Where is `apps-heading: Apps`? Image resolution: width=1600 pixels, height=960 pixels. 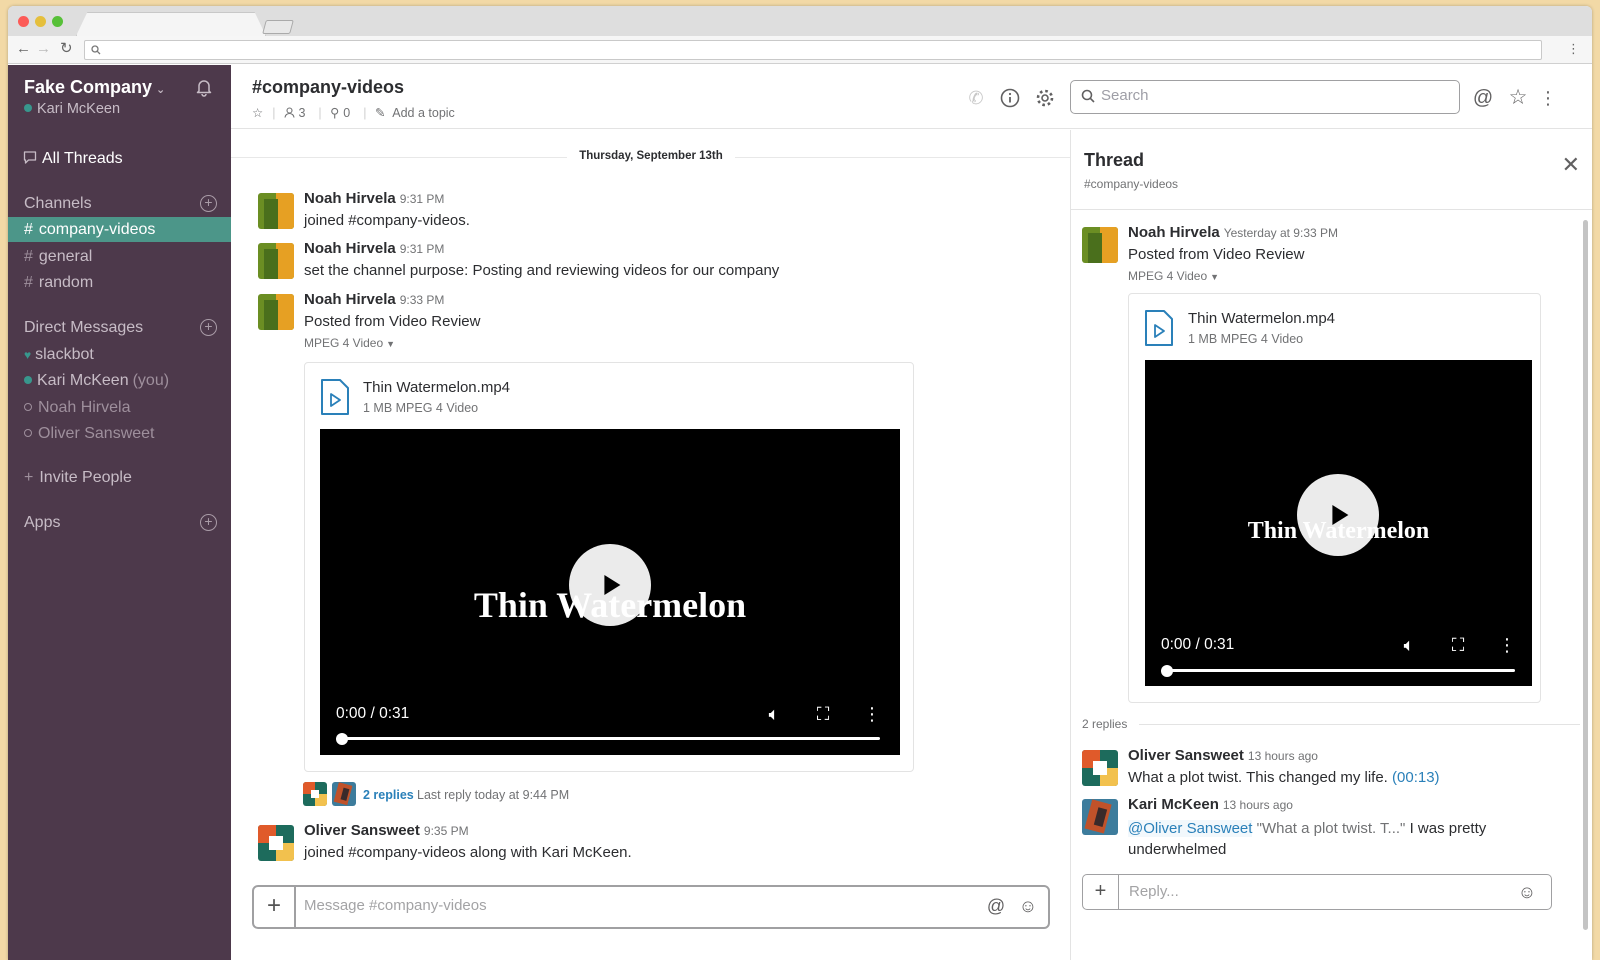 apps-heading: Apps is located at coordinates (42, 523).